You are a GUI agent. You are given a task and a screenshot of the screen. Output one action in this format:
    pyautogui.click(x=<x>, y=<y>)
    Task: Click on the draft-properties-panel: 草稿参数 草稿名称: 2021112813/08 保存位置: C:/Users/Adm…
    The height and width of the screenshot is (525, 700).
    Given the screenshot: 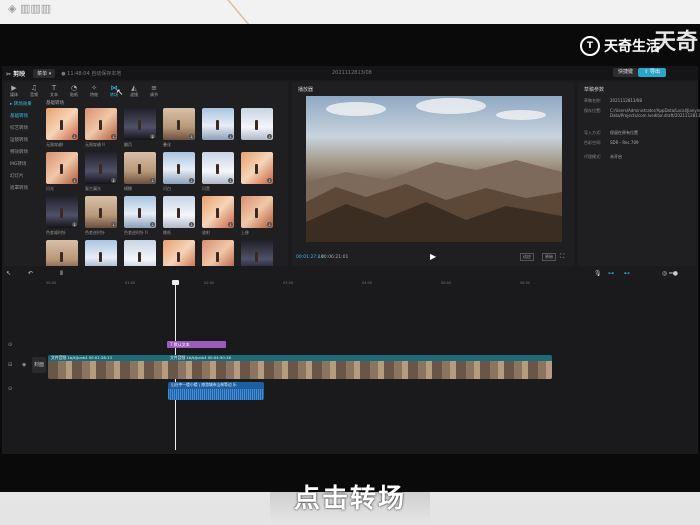 What is the action you would take?
    pyautogui.click(x=639, y=174)
    